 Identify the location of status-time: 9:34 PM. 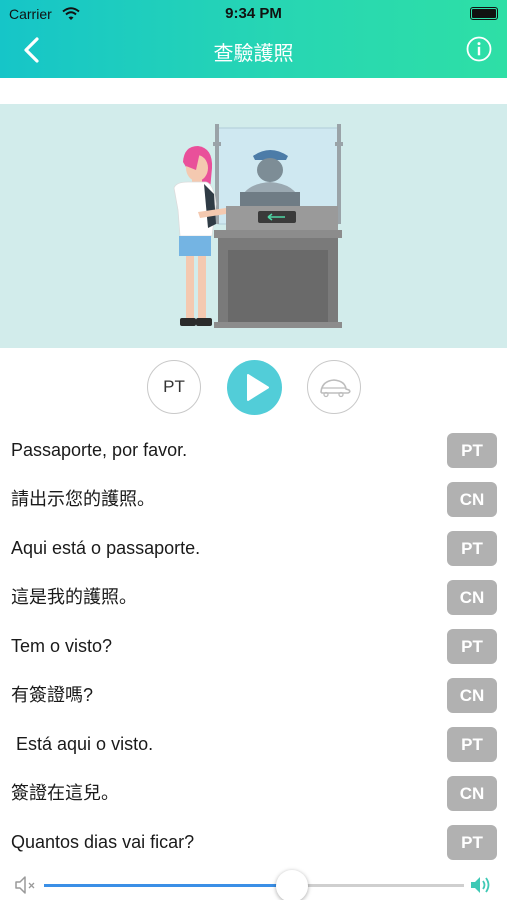
(253, 13).